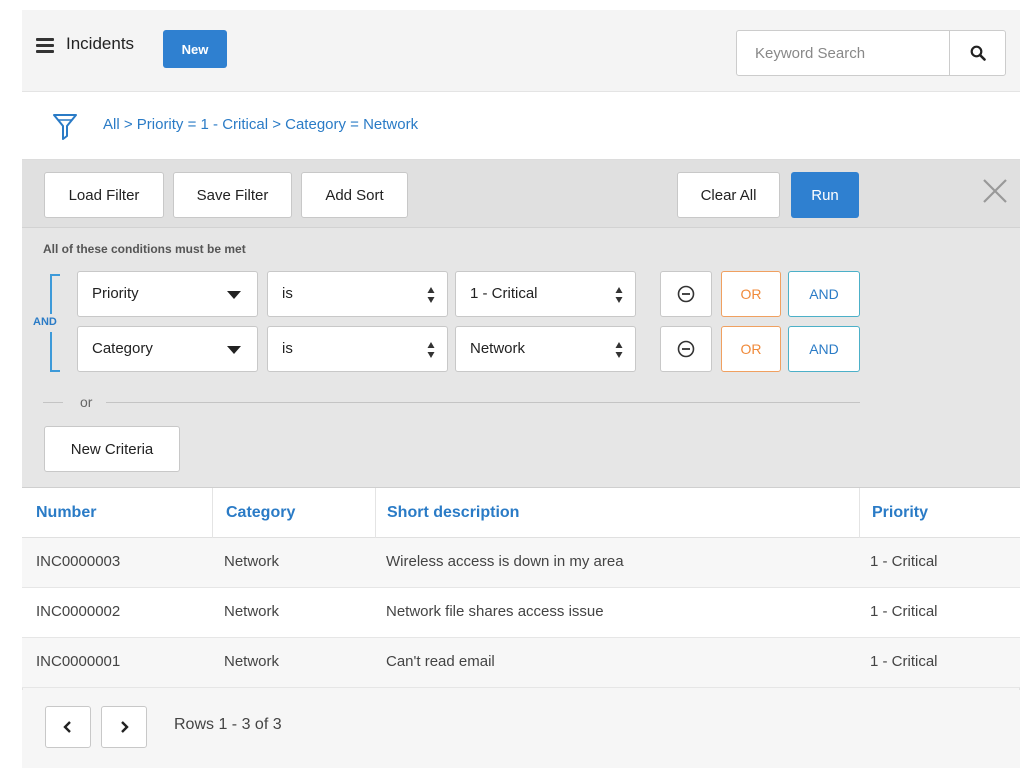 Image resolution: width=1024 pixels, height=772 pixels. I want to click on cell-short-description: Network file shares access issue, so click(495, 611).